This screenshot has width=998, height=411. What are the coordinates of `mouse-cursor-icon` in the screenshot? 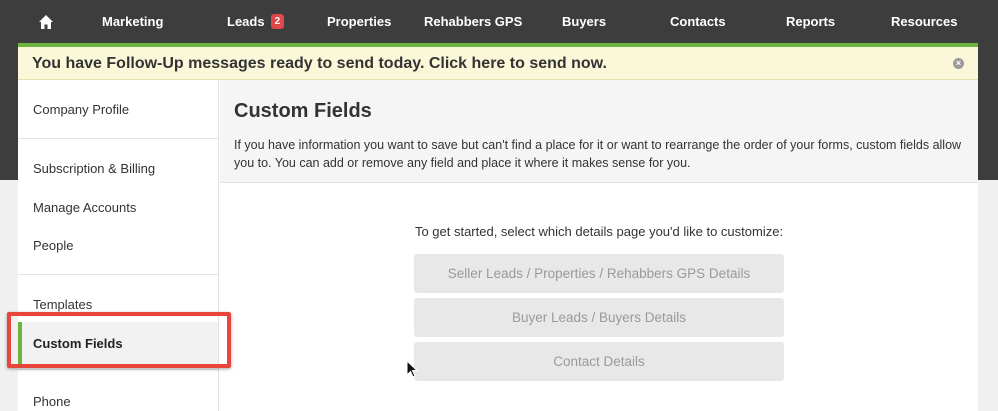 It's located at (412, 369).